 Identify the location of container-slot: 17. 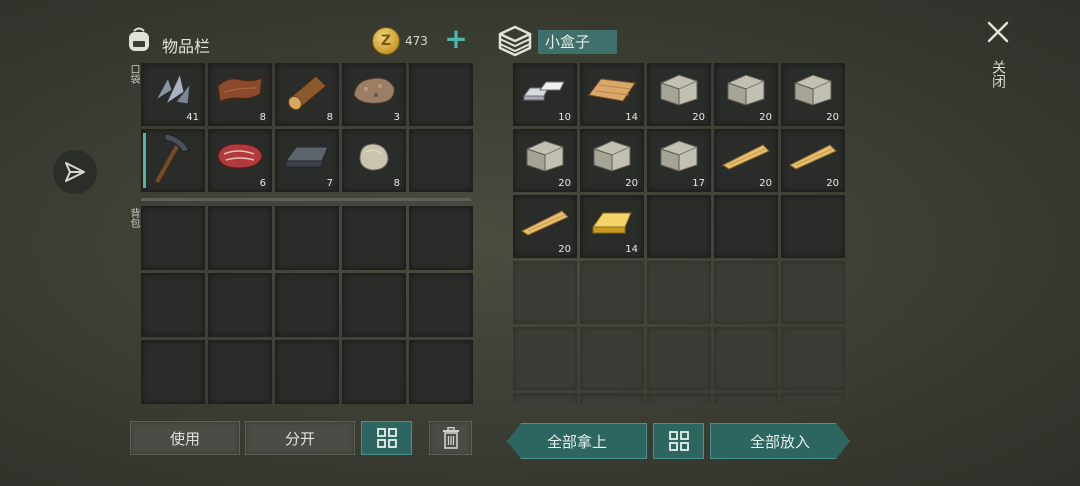
(679, 160).